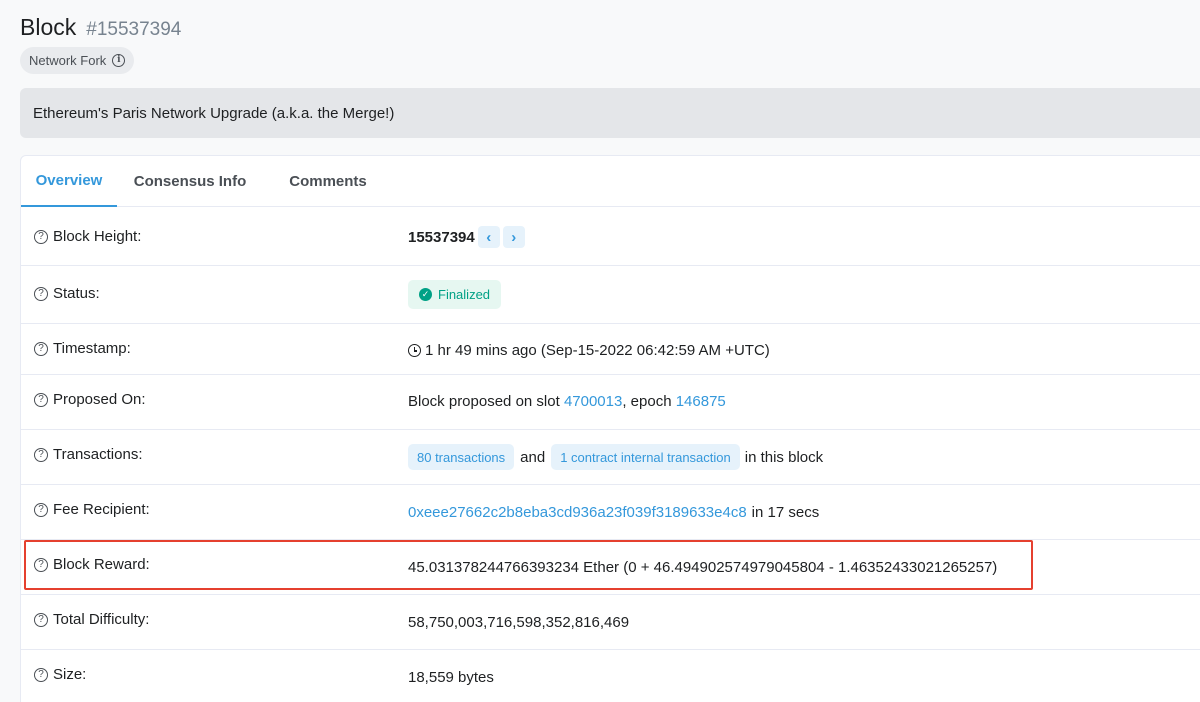  What do you see at coordinates (88, 454) in the screenshot?
I see `transactions-label: ? Transactions:` at bounding box center [88, 454].